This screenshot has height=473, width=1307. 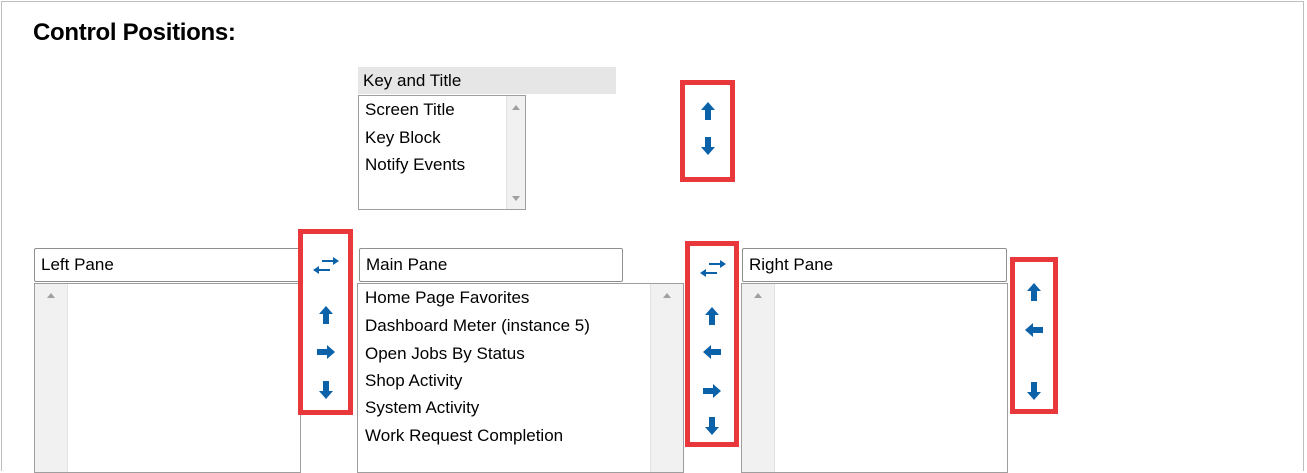 I want to click on main-pane-input: Main Pane, so click(x=491, y=265).